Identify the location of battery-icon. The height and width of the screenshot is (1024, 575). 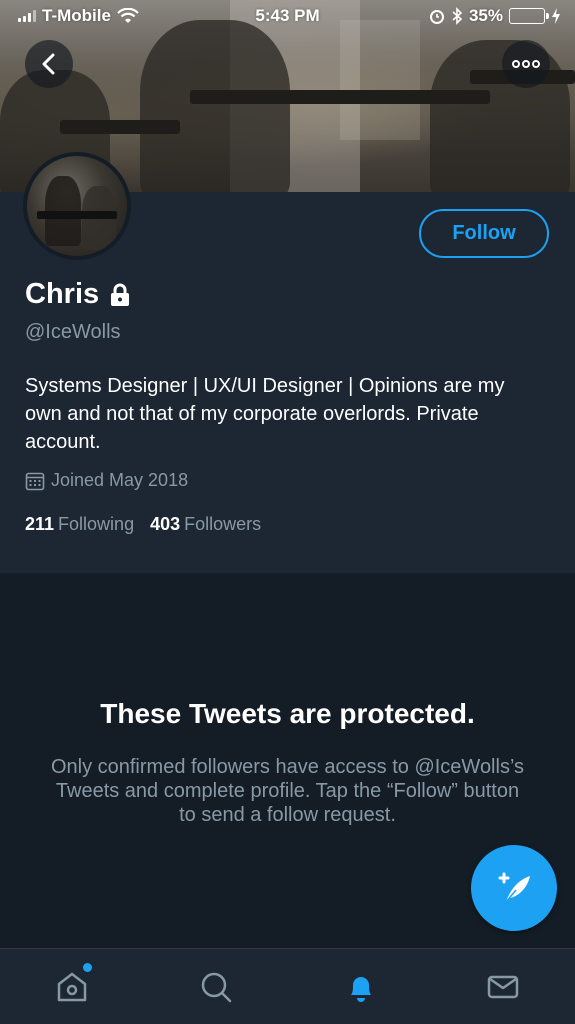
(529, 16).